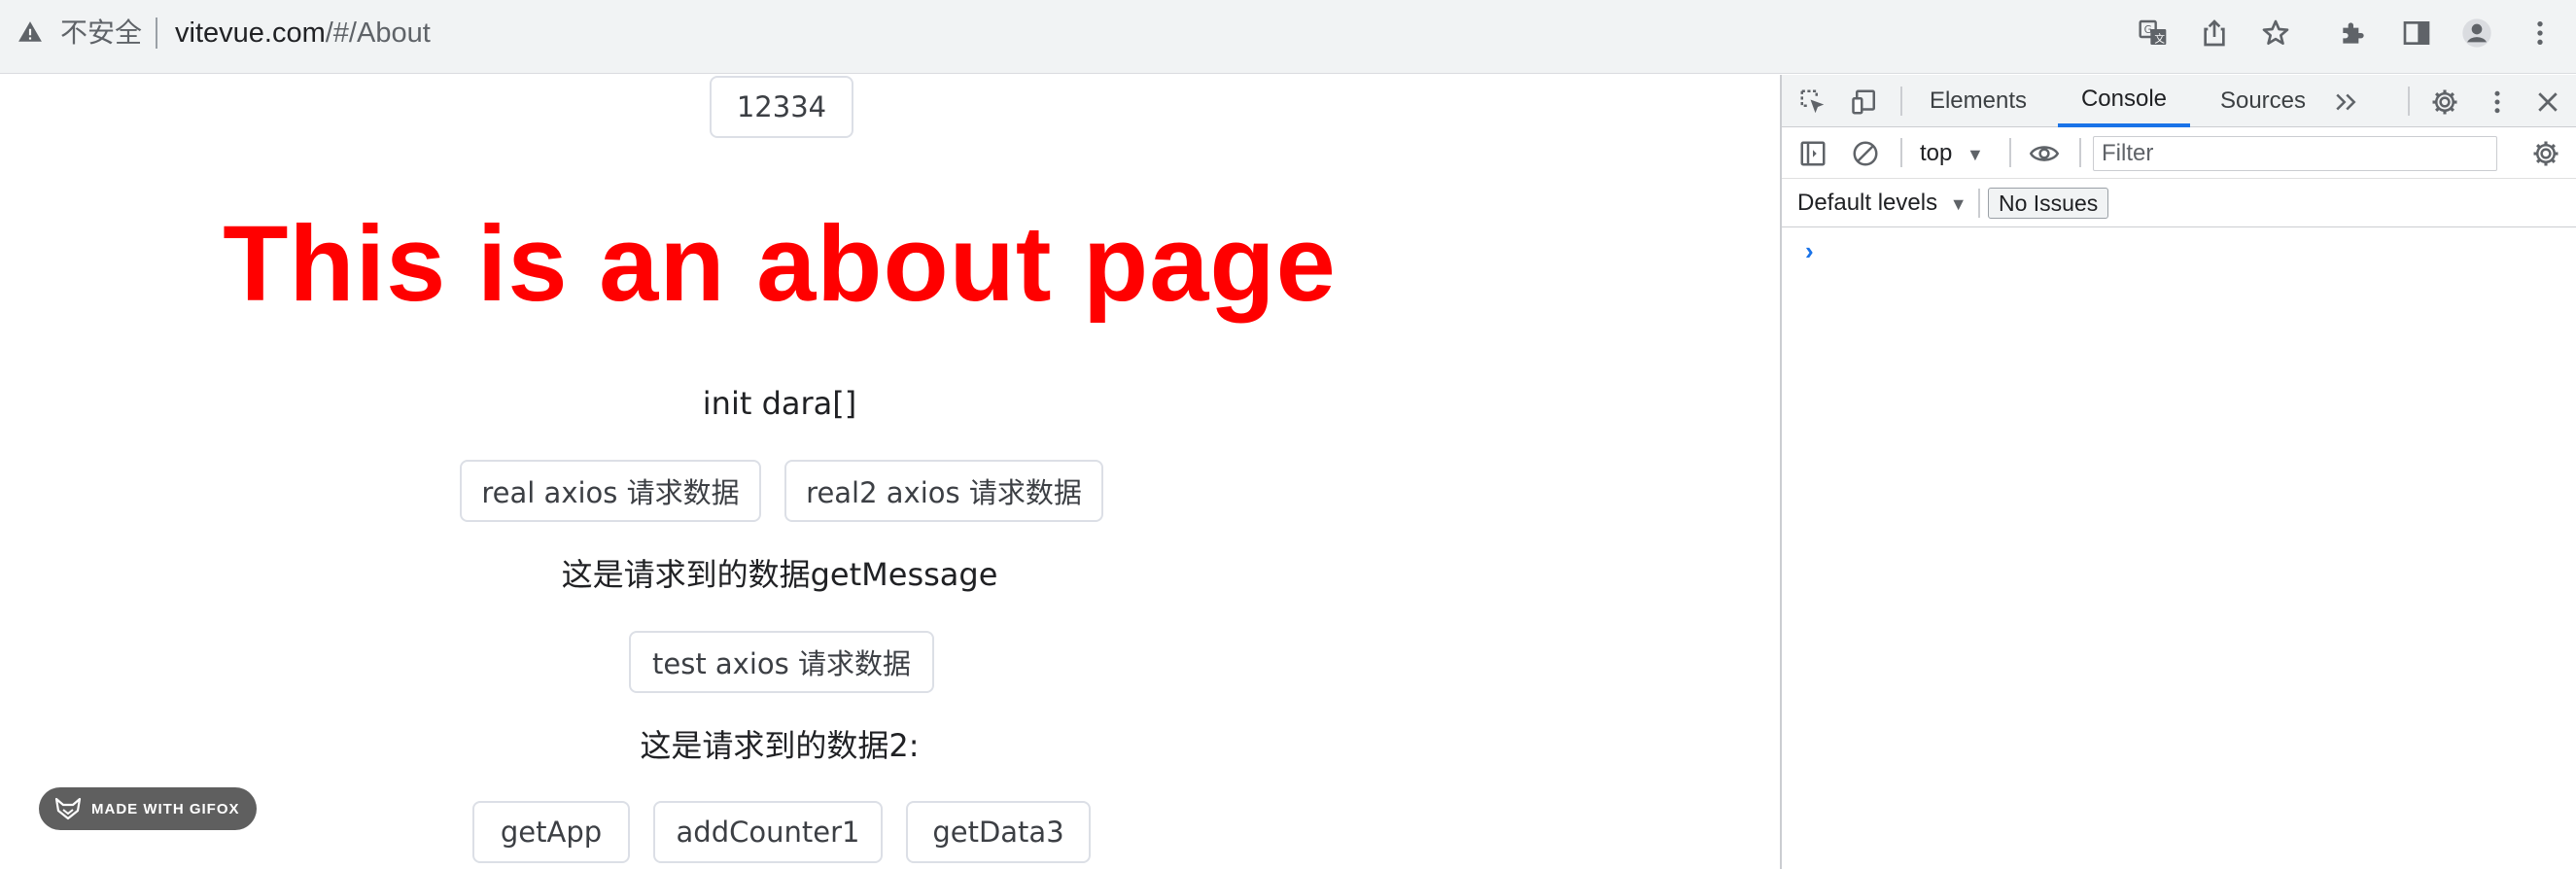  Describe the element at coordinates (610, 491) in the screenshot. I see `real-axios-button: real axios 请求数据` at that location.